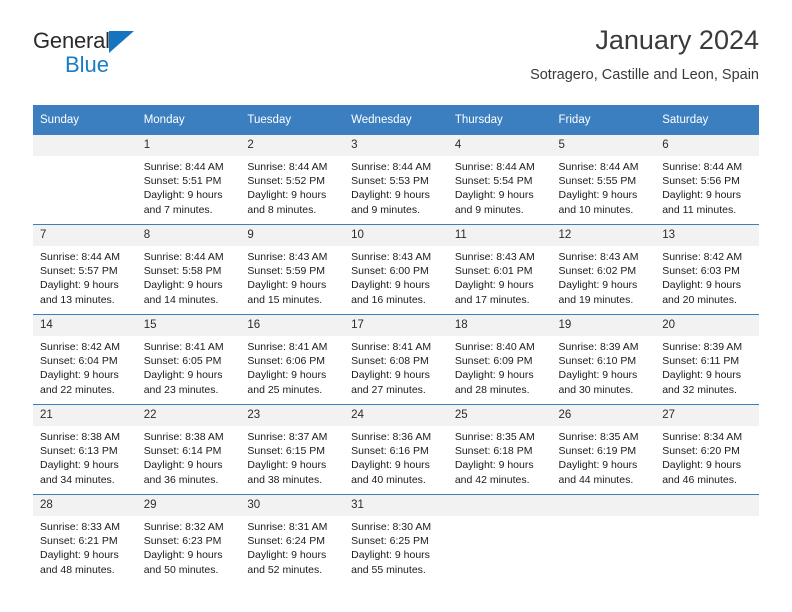 This screenshot has height=612, width=792. What do you see at coordinates (85, 145) in the screenshot?
I see `day-number` at bounding box center [85, 145].